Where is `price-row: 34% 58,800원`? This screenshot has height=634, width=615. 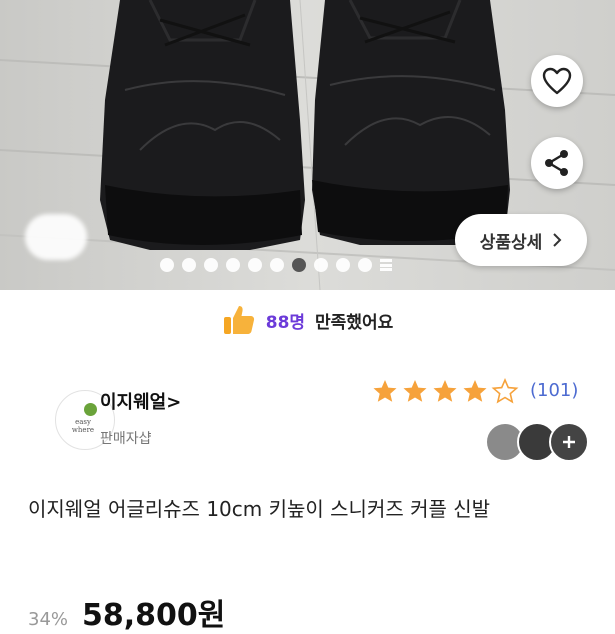
price-row: 34% 58,800원 is located at coordinates (126, 612).